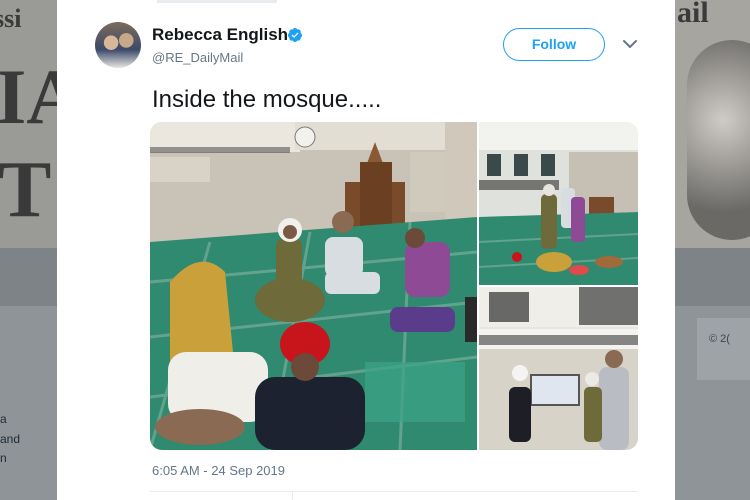  What do you see at coordinates (118, 45) in the screenshot?
I see `author-avatar` at bounding box center [118, 45].